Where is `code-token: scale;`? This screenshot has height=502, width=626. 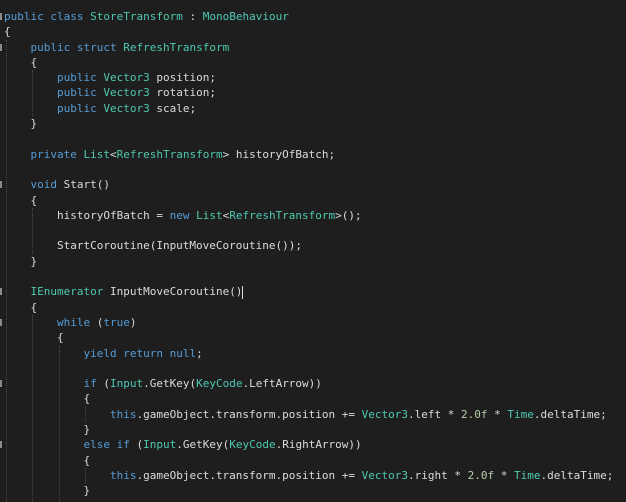
code-token: scale; is located at coordinates (173, 108).